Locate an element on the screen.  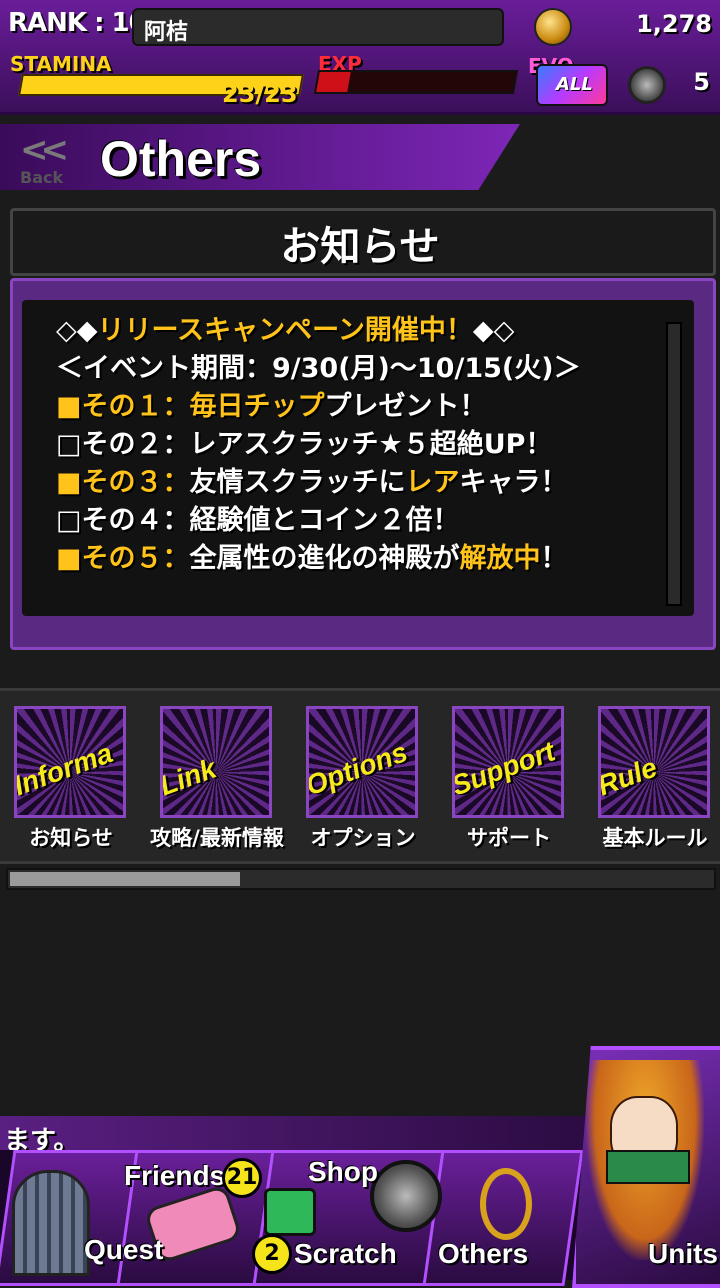
notice-segment: レア is located at coordinates (432, 482).